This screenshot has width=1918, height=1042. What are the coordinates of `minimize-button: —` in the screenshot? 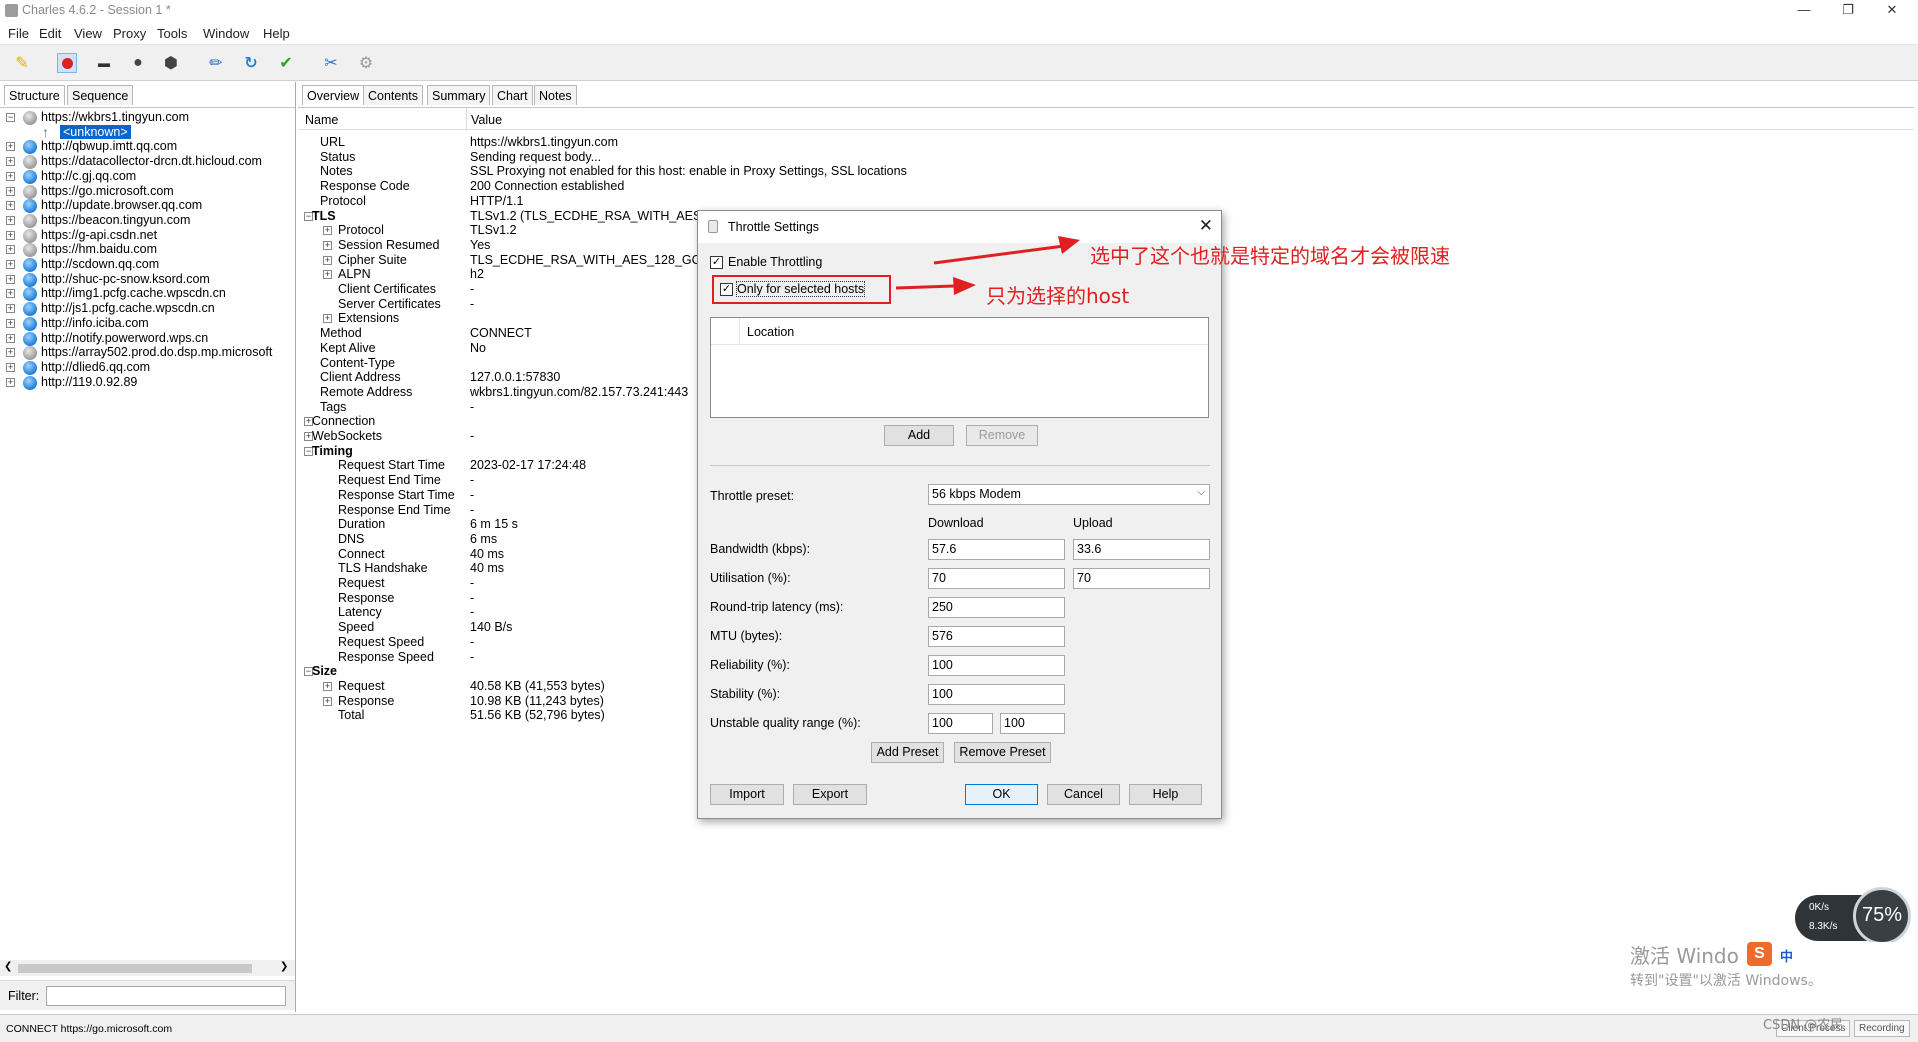 It's located at (1804, 11).